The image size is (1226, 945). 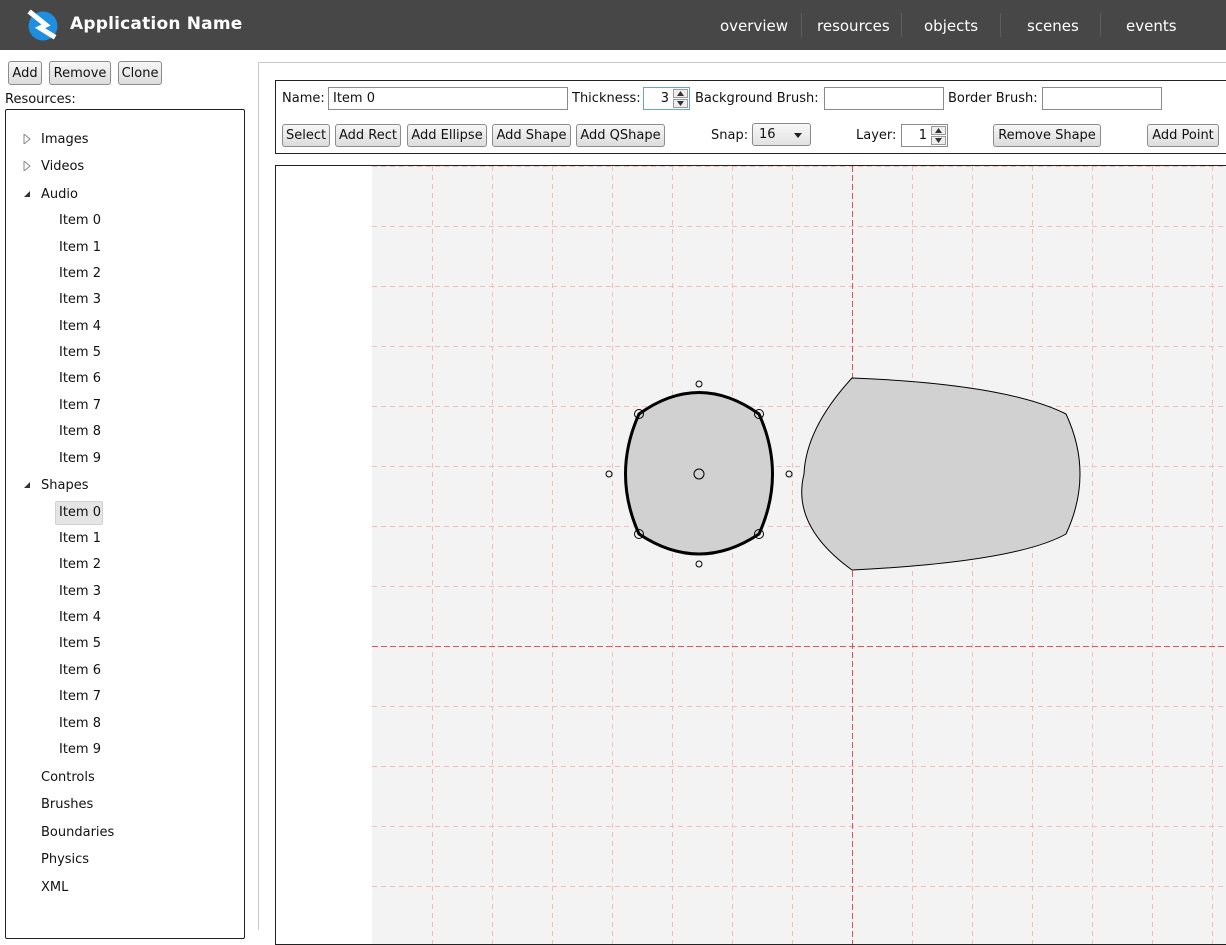 What do you see at coordinates (40, 99) in the screenshot?
I see `resources-label: Resources:` at bounding box center [40, 99].